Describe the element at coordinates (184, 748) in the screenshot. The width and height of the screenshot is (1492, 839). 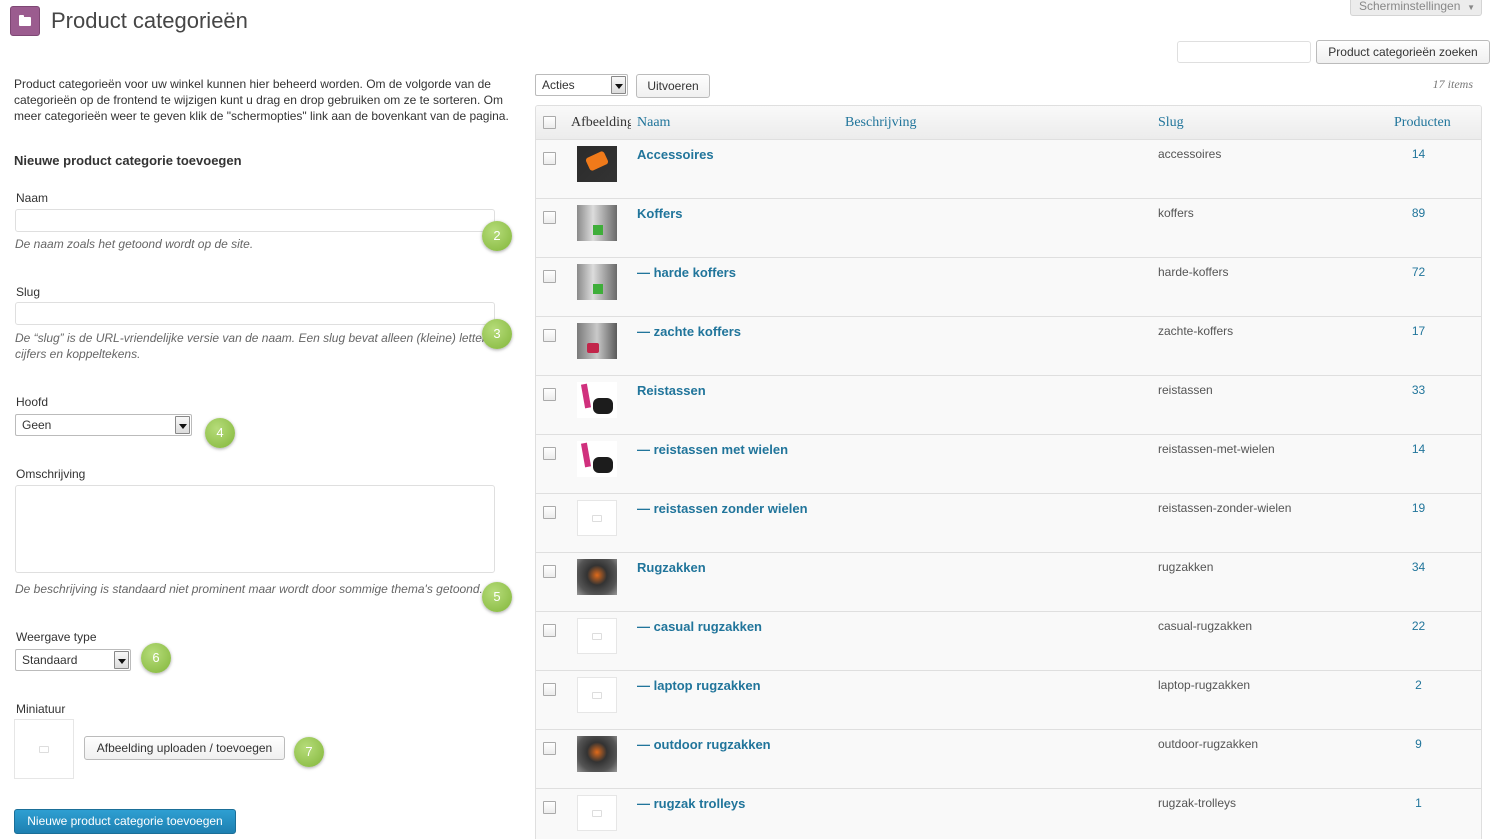
I see `upload-image-button: Afbeelding uploaden / toevoegen` at that location.